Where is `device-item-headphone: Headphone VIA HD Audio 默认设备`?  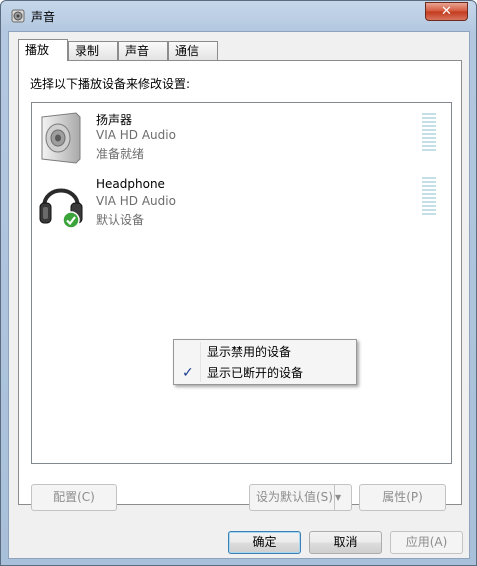
device-item-headphone: Headphone VIA HD Audio 默认设备 is located at coordinates (241, 205).